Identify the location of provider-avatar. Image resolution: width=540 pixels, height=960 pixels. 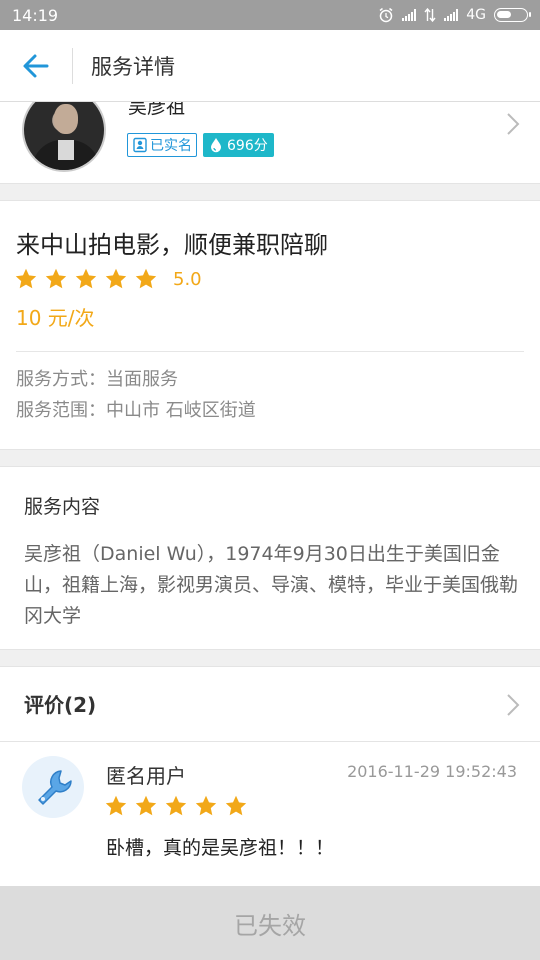
(64, 137).